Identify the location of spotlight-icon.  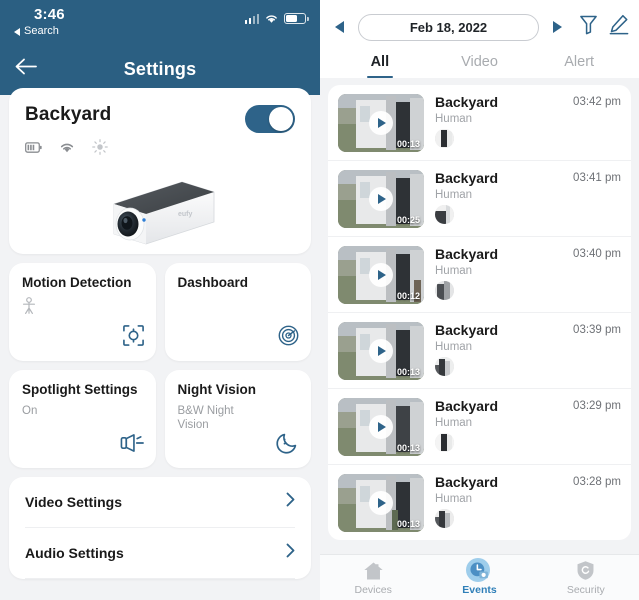
(132, 445).